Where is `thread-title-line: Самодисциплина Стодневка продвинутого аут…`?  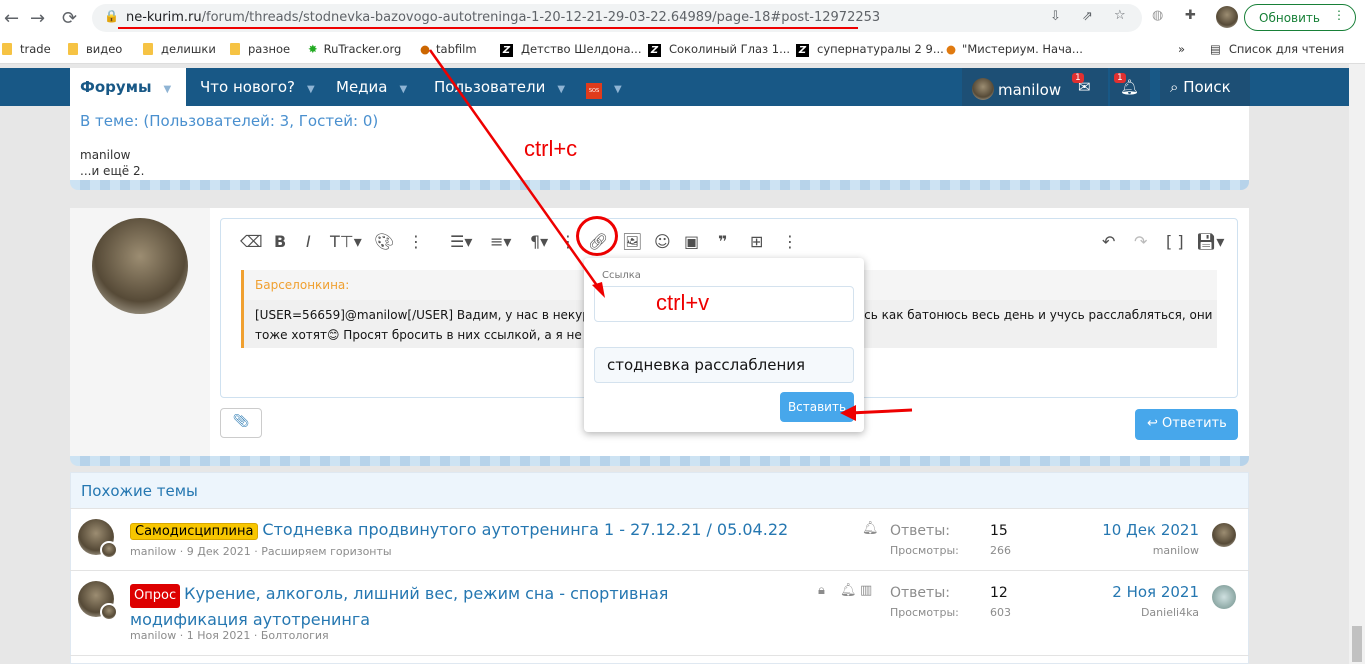 thread-title-line: Самодисциплина Стодневка продвинутого аут… is located at coordinates (459, 530).